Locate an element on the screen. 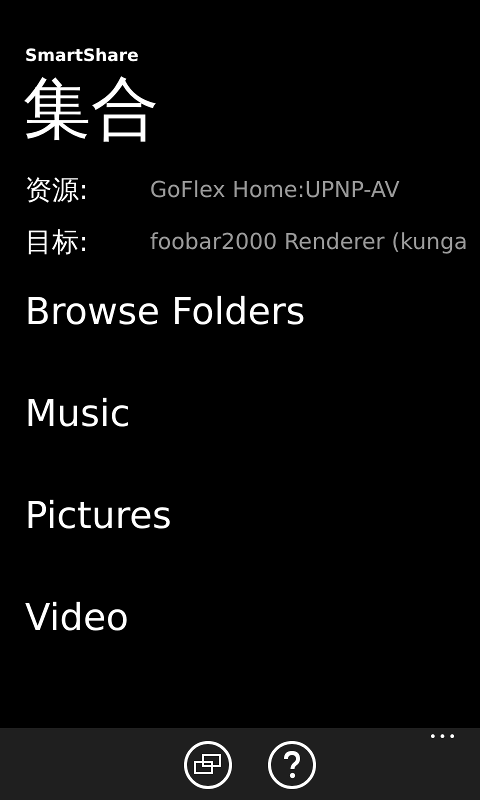 The width and height of the screenshot is (480, 800). menu-item: Pictures is located at coordinates (252, 539).